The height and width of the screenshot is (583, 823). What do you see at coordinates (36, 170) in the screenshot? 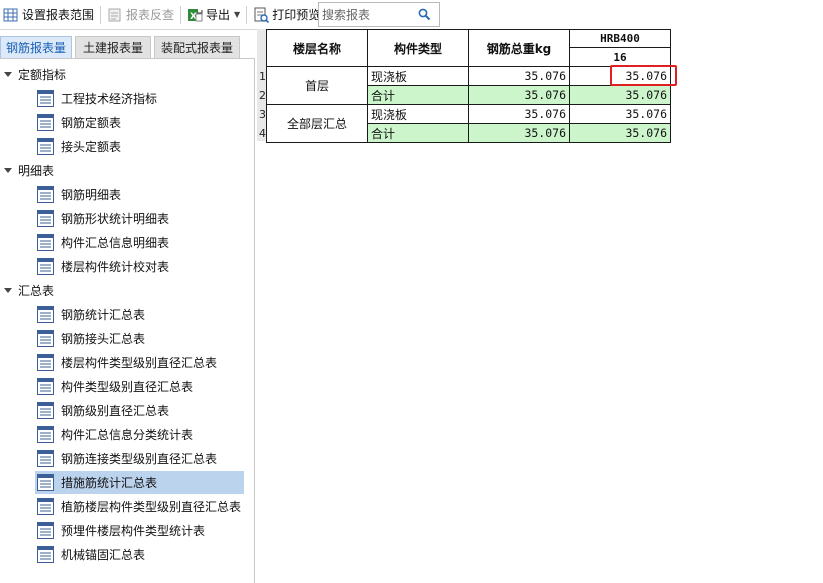
I see `tree-group-label: 明细表` at bounding box center [36, 170].